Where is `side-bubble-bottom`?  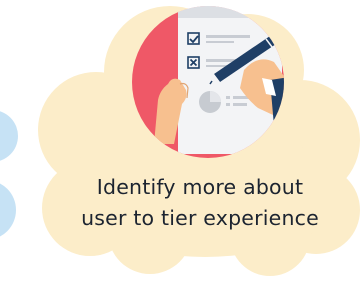 side-bubble-bottom is located at coordinates (8, 210).